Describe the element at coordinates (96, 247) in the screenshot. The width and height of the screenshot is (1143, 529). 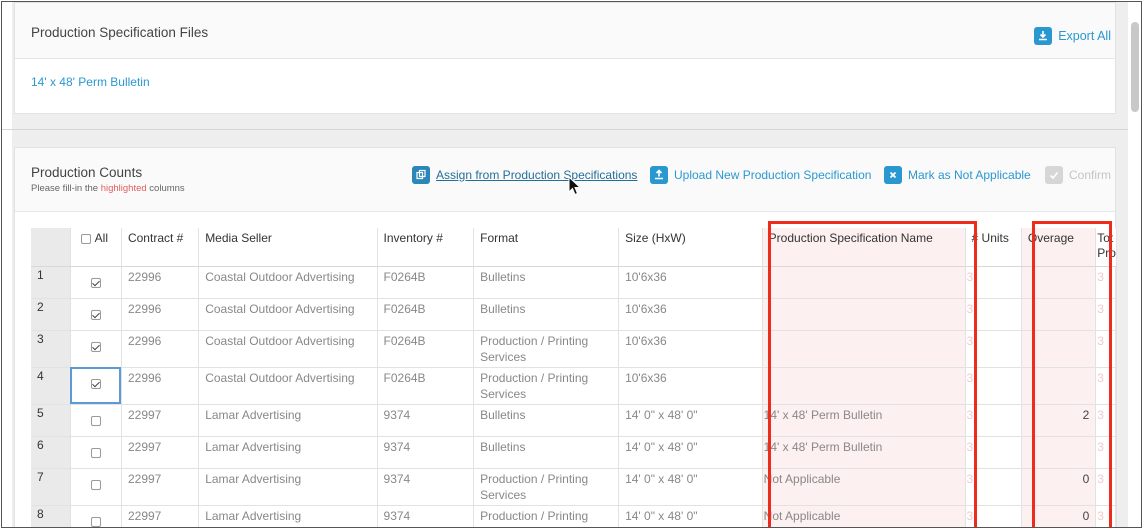
I see `select-all-header: All` at that location.